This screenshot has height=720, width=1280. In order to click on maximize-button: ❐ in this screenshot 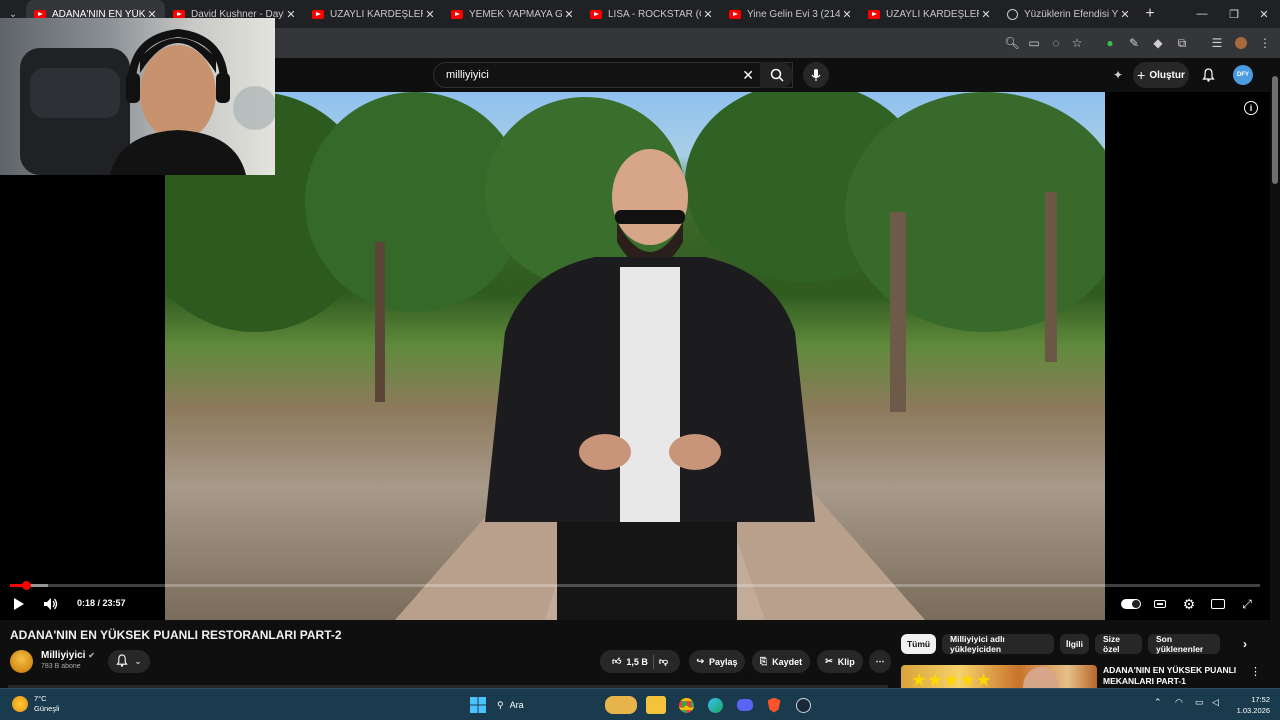, I will do `click(1234, 14)`.